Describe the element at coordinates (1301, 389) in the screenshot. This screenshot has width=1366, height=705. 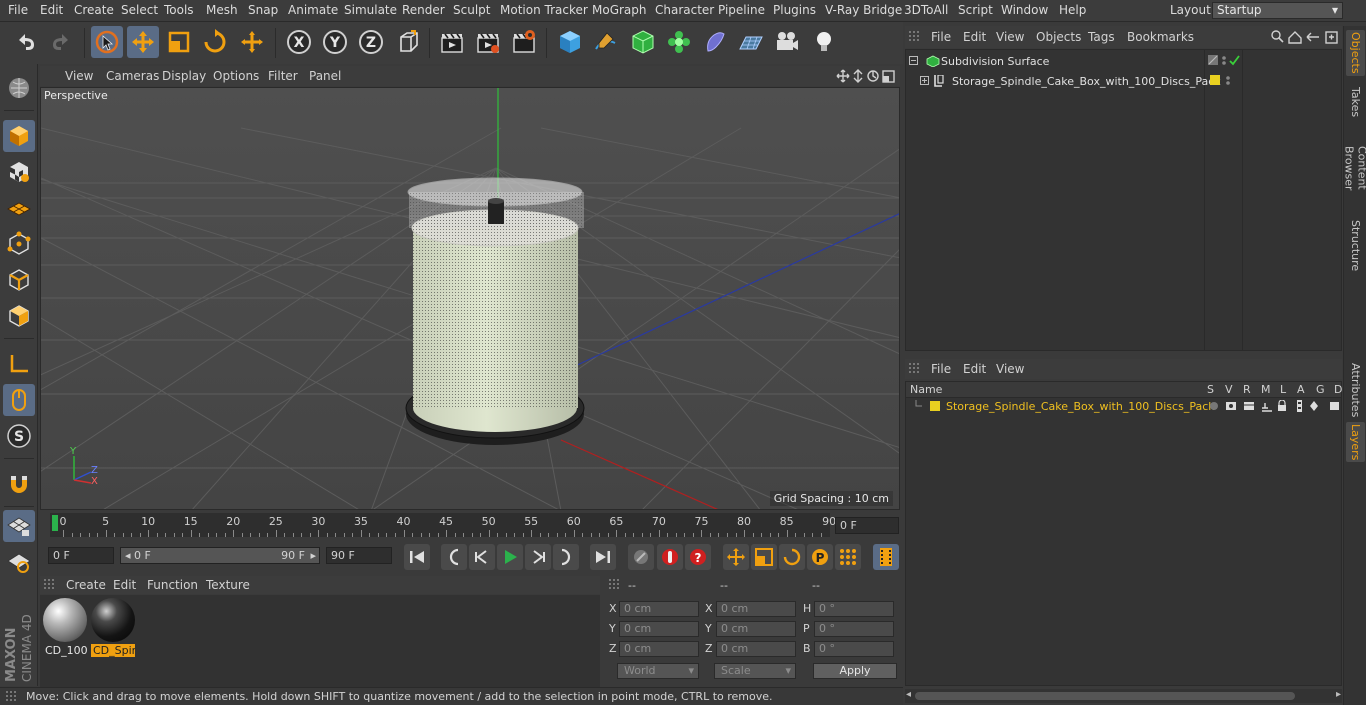
I see `column-animation: A` at that location.